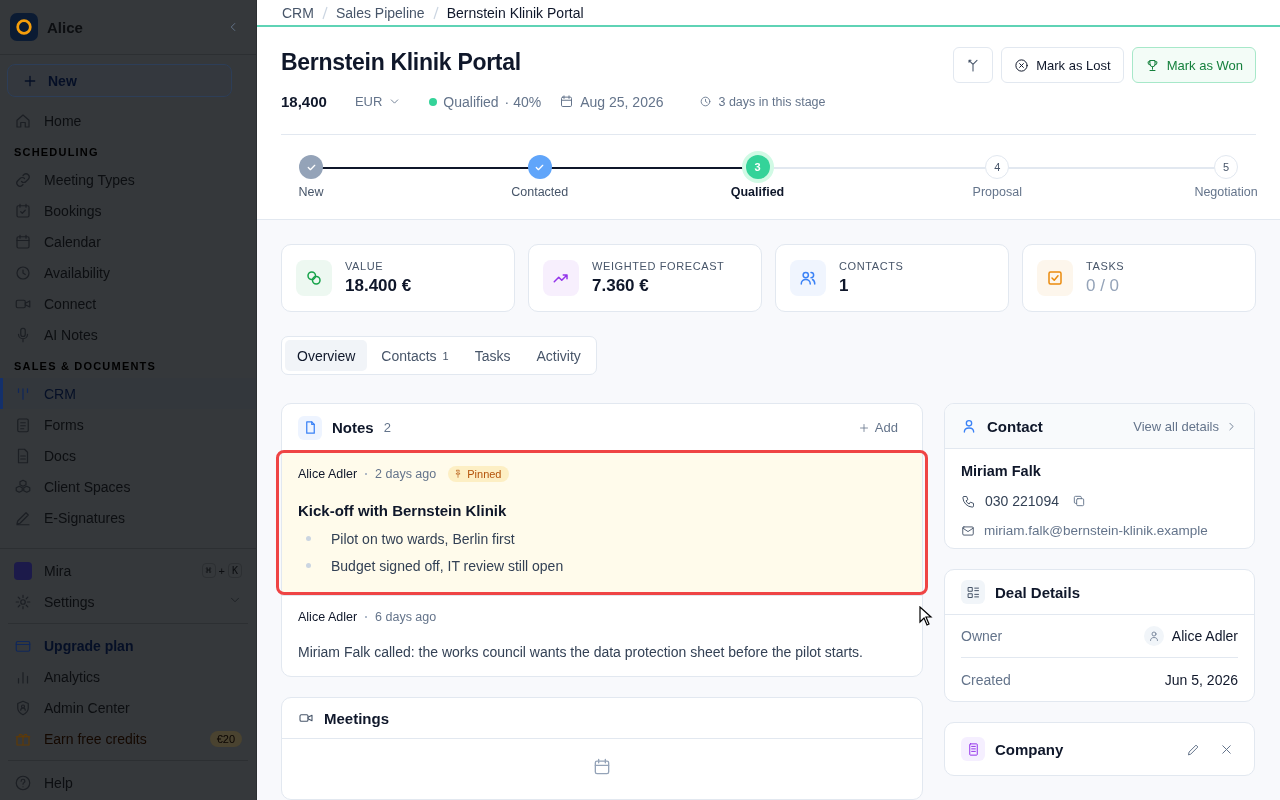 The width and height of the screenshot is (1280, 800). I want to click on shield-icon, so click(23, 707).